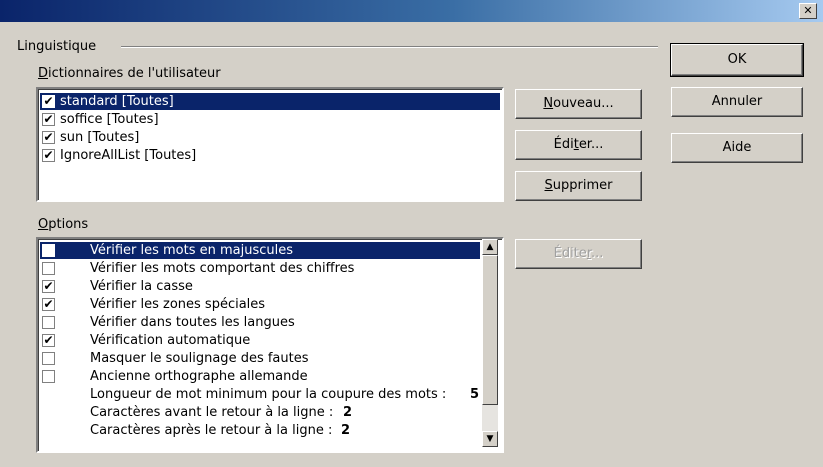  I want to click on scroll-thumb, so click(490, 330).